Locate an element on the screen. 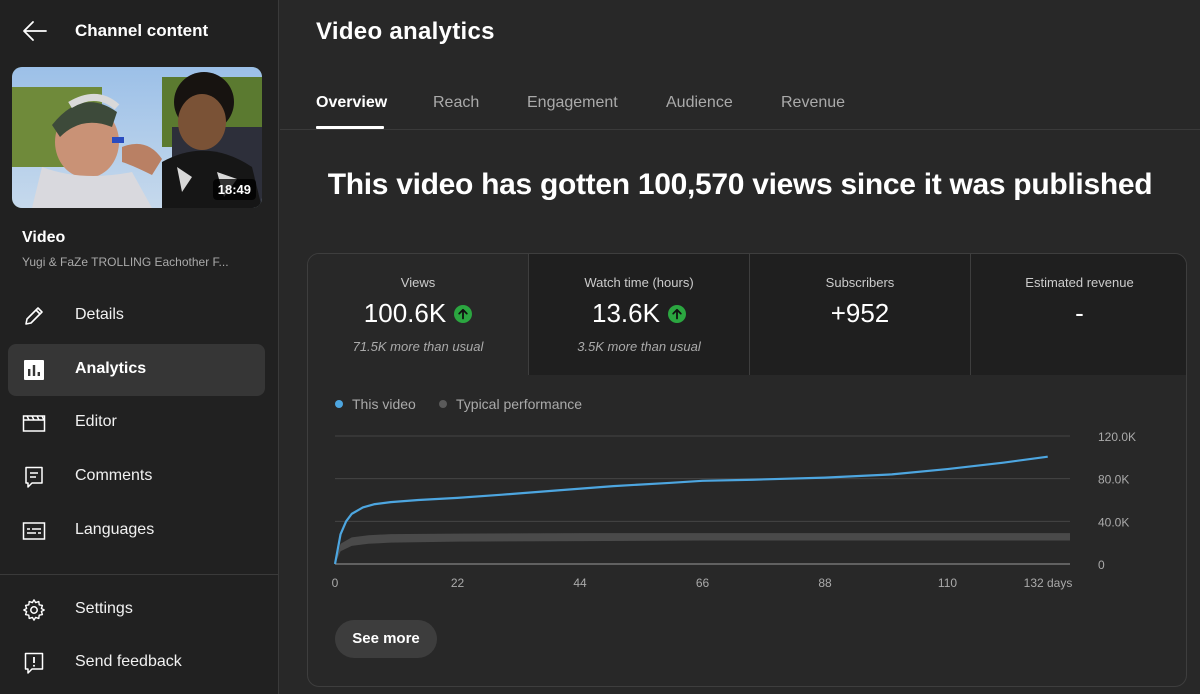  nav-item-settings: Settings is located at coordinates (136, 610).